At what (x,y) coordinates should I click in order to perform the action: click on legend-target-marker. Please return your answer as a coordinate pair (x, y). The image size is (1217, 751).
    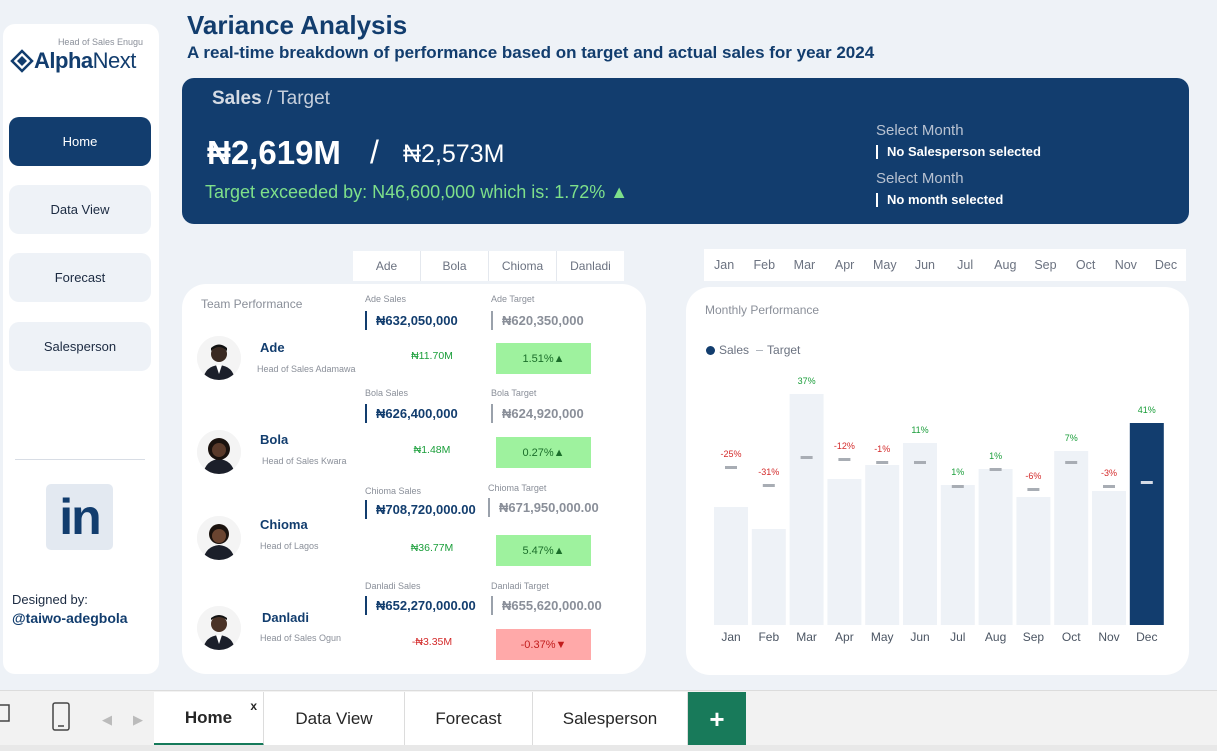
    Looking at the image, I should click on (760, 350).